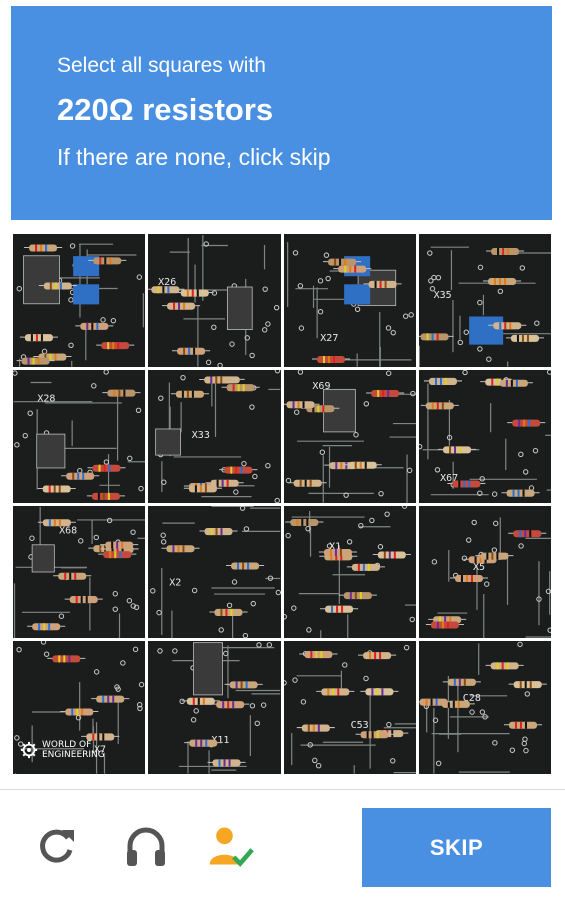 Image resolution: width=565 pixels, height=900 pixels. I want to click on circuit-board-image: X26, so click(214, 301).